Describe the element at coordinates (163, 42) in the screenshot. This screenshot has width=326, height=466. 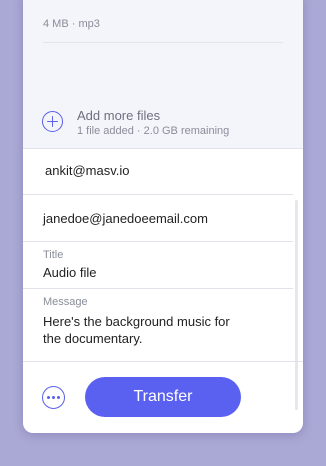
I see `file-divider` at that location.